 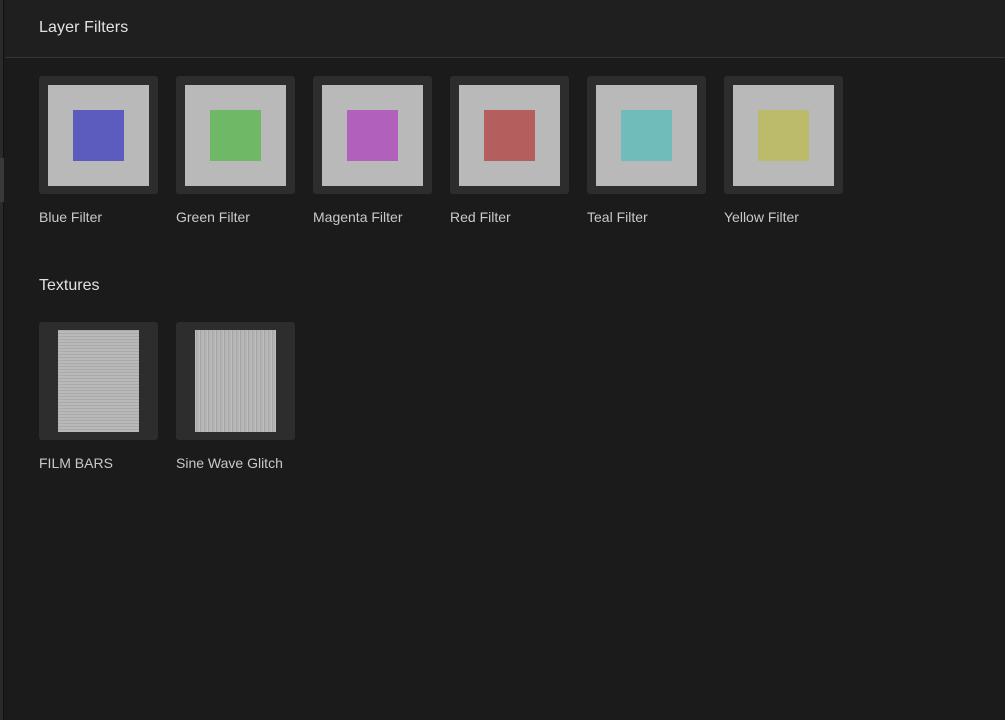 I want to click on filter-tile-red: Red Filter, so click(x=509, y=150).